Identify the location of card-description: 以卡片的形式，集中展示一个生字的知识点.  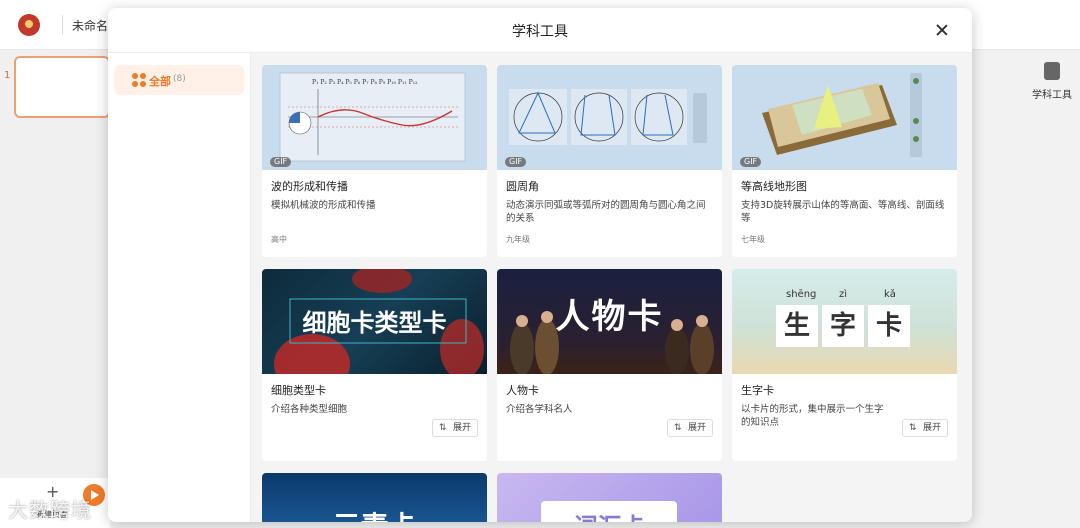
(812, 416).